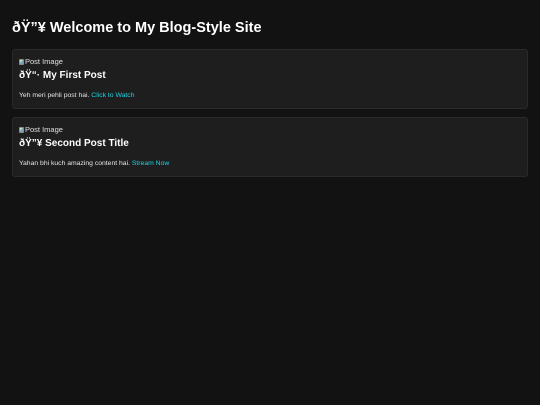  Describe the element at coordinates (137, 28) in the screenshot. I see `site-title: ðŸ”¥ Welcome to My Blog-Style Site` at that location.